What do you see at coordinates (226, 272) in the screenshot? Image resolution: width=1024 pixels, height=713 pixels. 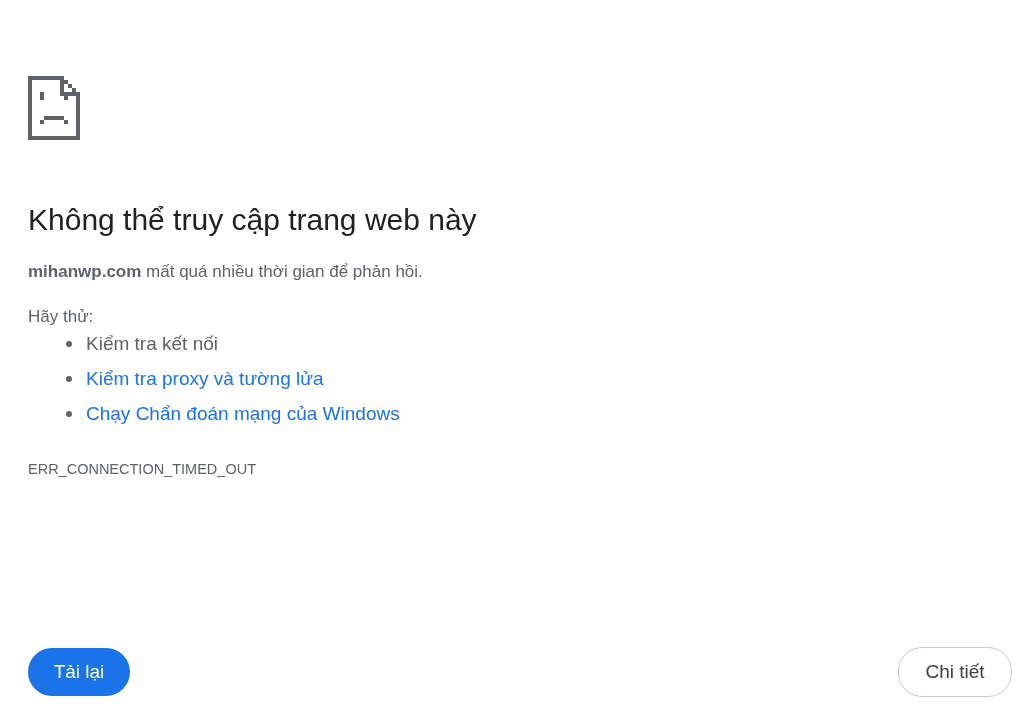 I see `error-message: mihanwp.com mất quá nhiều thời gian để phản hồi.` at bounding box center [226, 272].